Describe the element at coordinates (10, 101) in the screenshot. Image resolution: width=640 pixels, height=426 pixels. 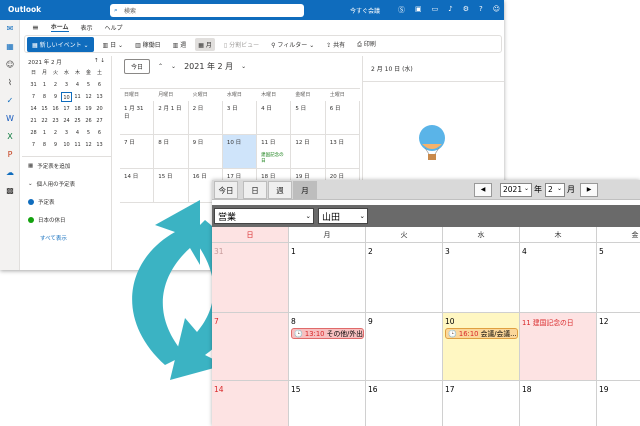
I see `todo-icon: ✓` at that location.